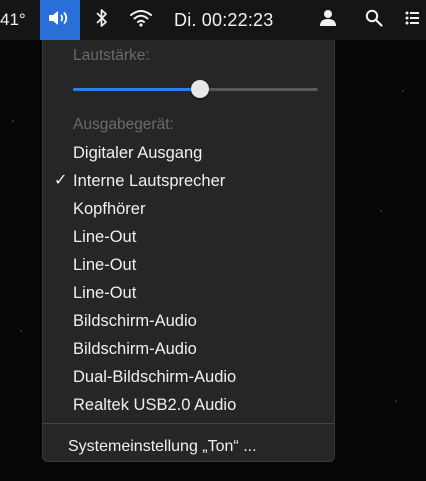 The width and height of the screenshot is (426, 481). What do you see at coordinates (155, 405) in the screenshot?
I see `output-device-label: Realtek USB2.0 Audio` at bounding box center [155, 405].